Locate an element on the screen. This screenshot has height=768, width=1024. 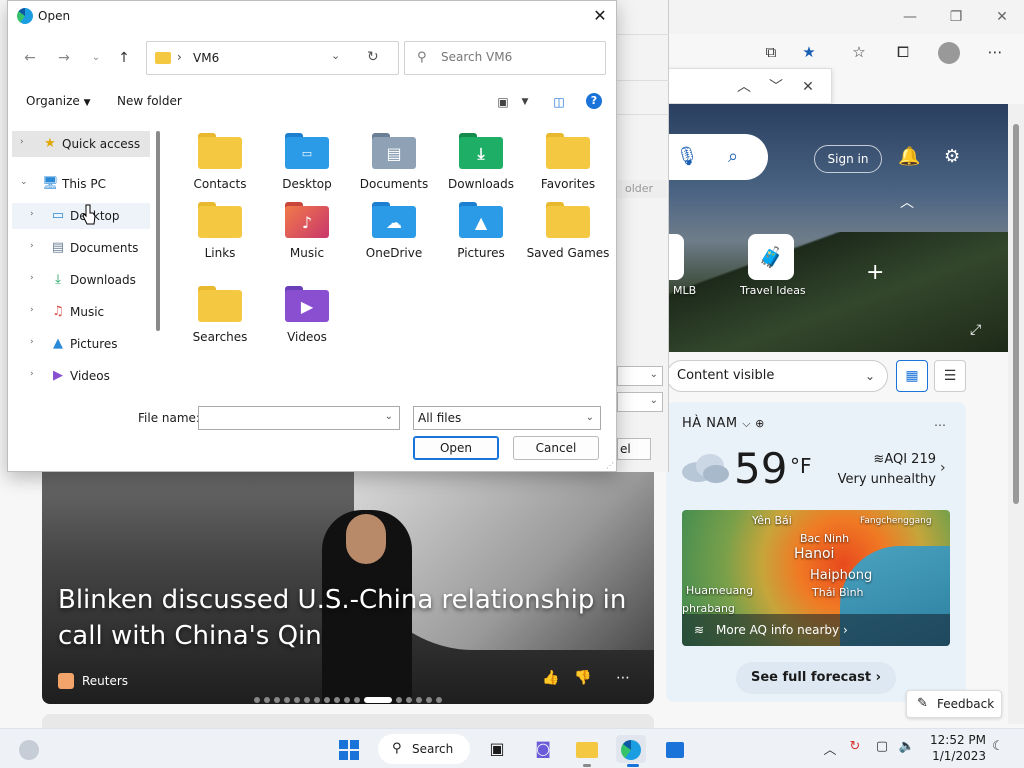
favorite-star-icon: ★ is located at coordinates (809, 52).